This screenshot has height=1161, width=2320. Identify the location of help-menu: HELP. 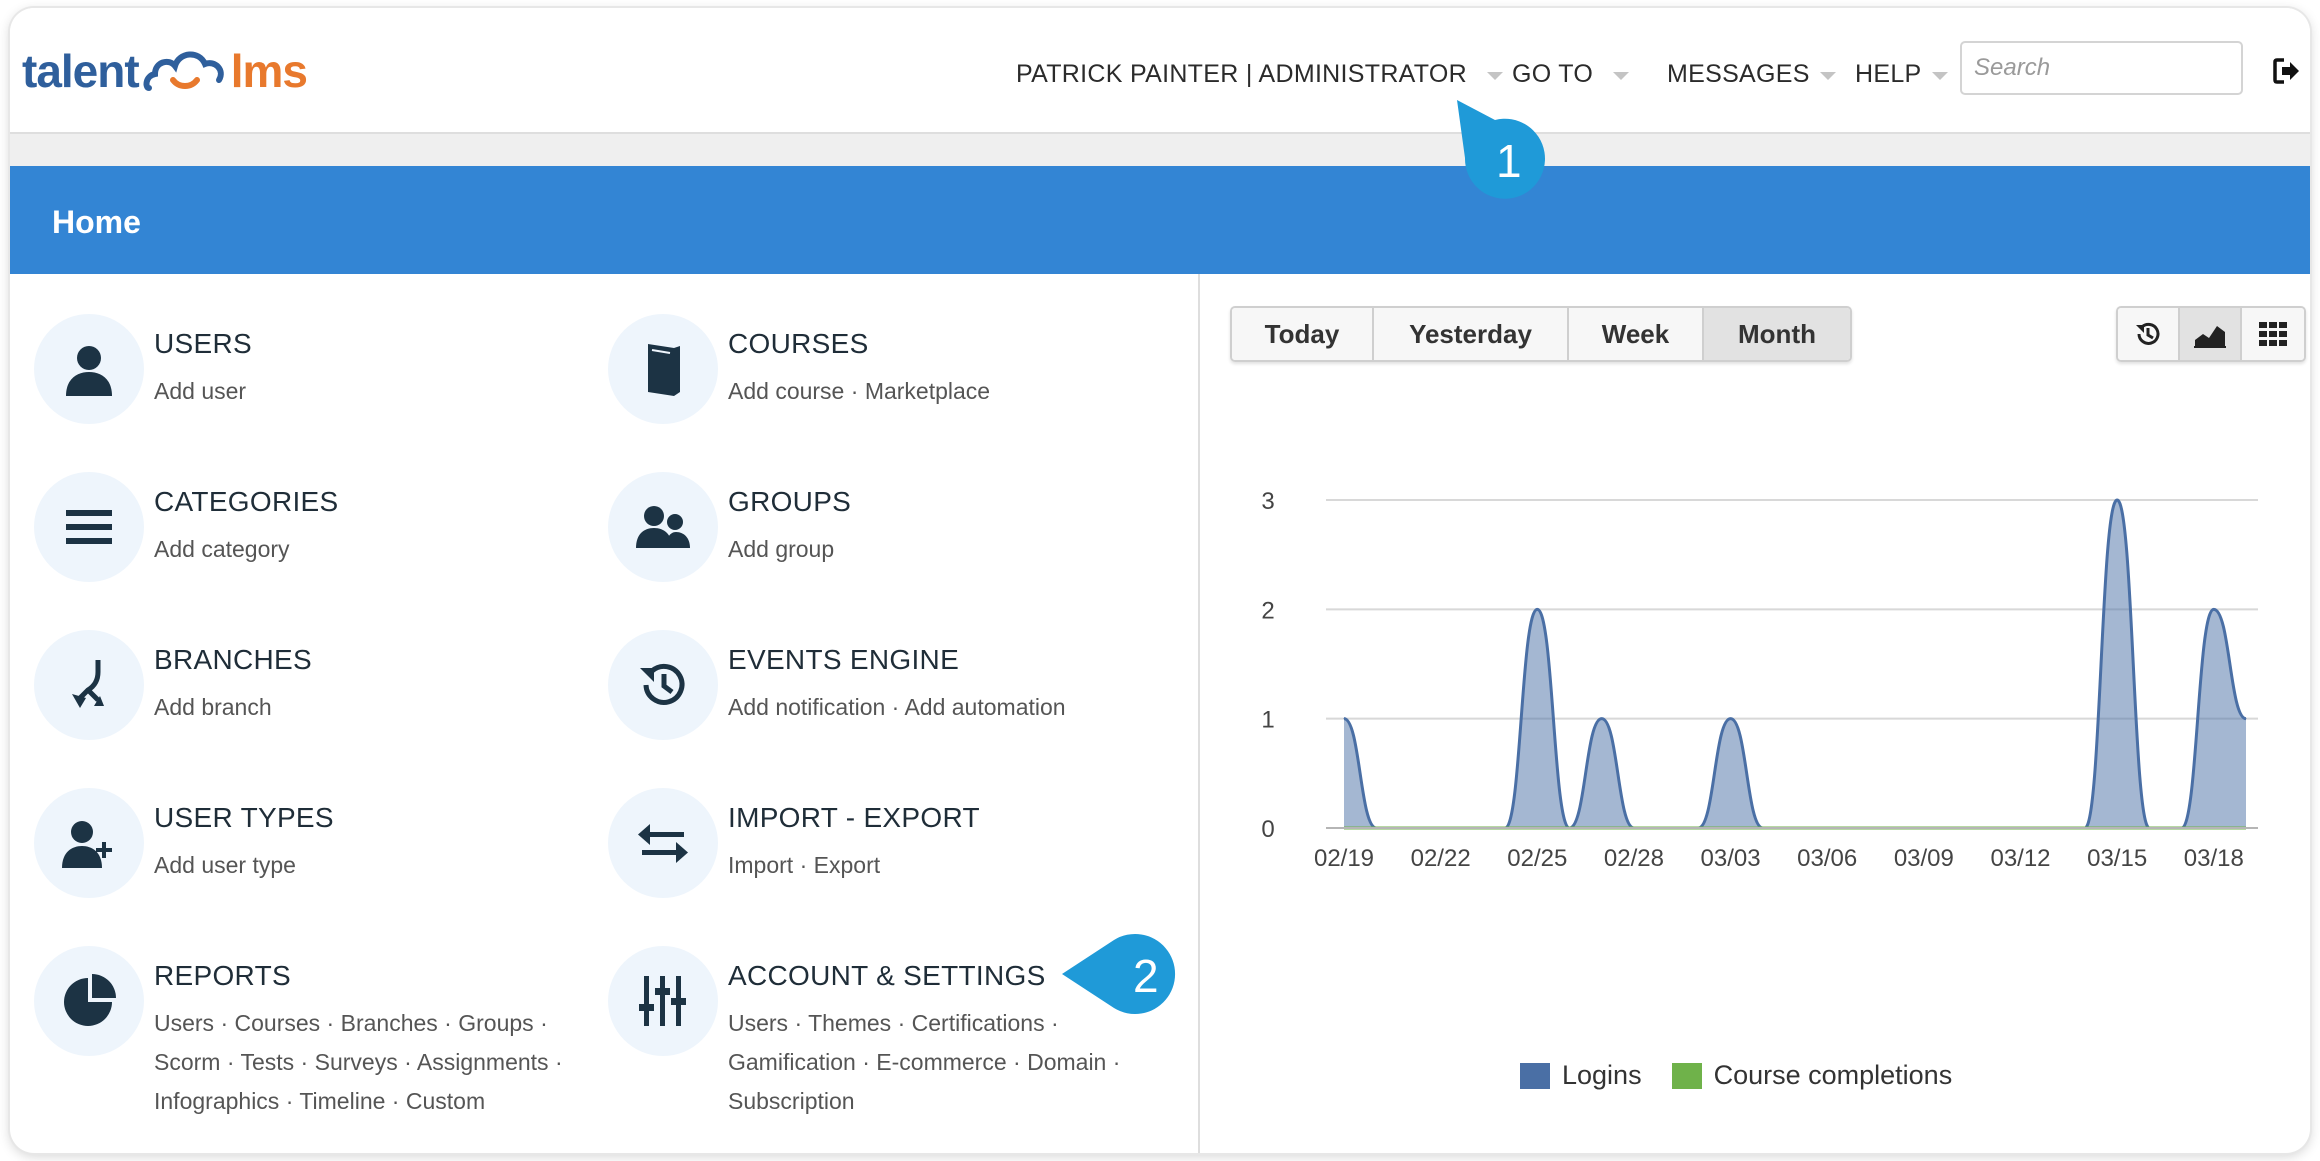
(1901, 74).